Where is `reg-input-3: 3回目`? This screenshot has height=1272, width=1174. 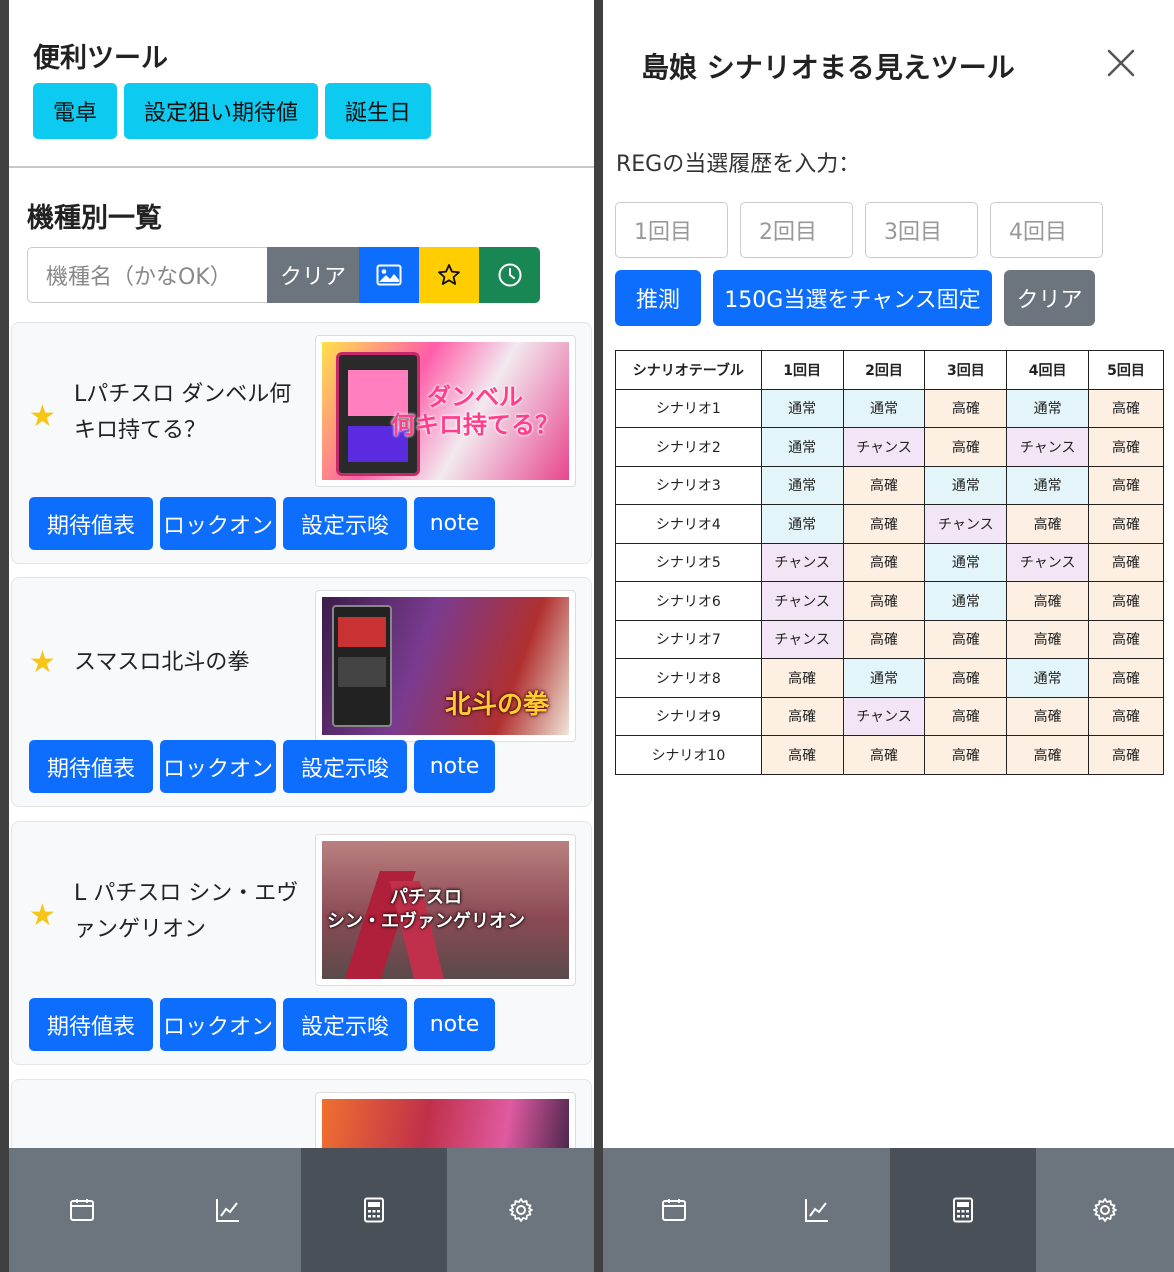
reg-input-3: 3回目 is located at coordinates (921, 230).